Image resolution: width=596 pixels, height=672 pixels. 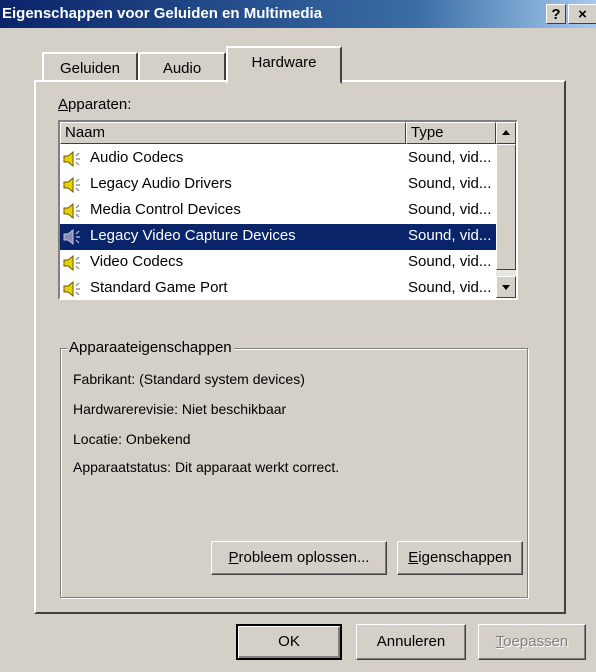 What do you see at coordinates (556, 14) in the screenshot?
I see `help-button: ?` at bounding box center [556, 14].